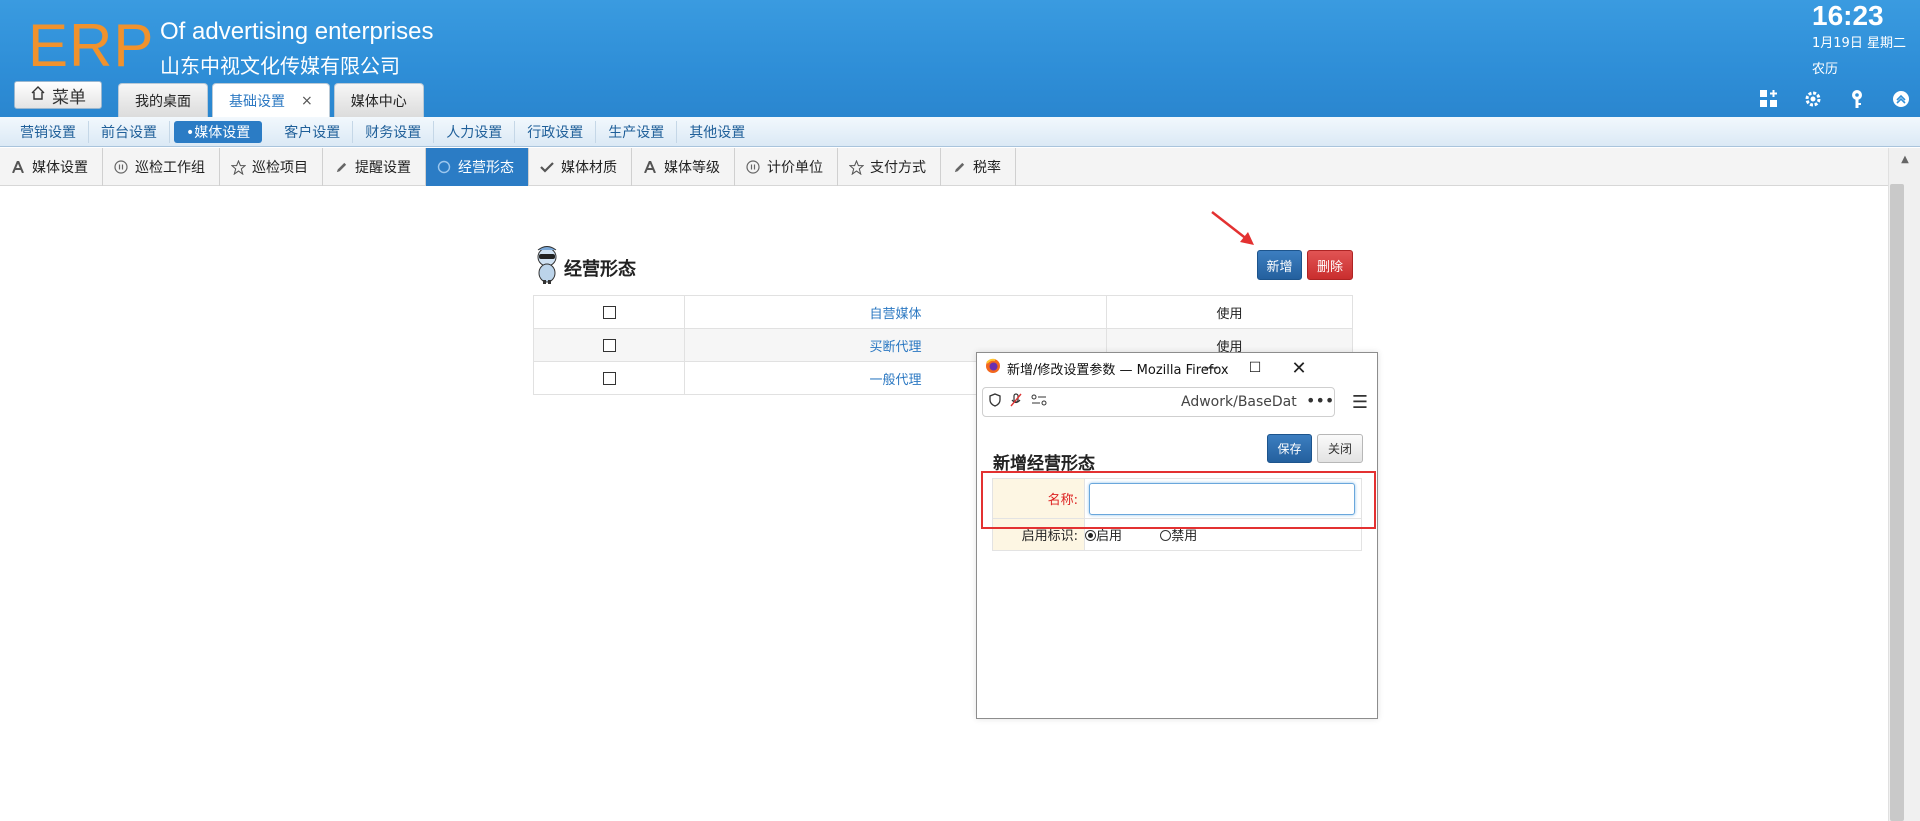 The width and height of the screenshot is (1920, 821). Describe the element at coordinates (995, 402) in the screenshot. I see `shield-icon` at that location.